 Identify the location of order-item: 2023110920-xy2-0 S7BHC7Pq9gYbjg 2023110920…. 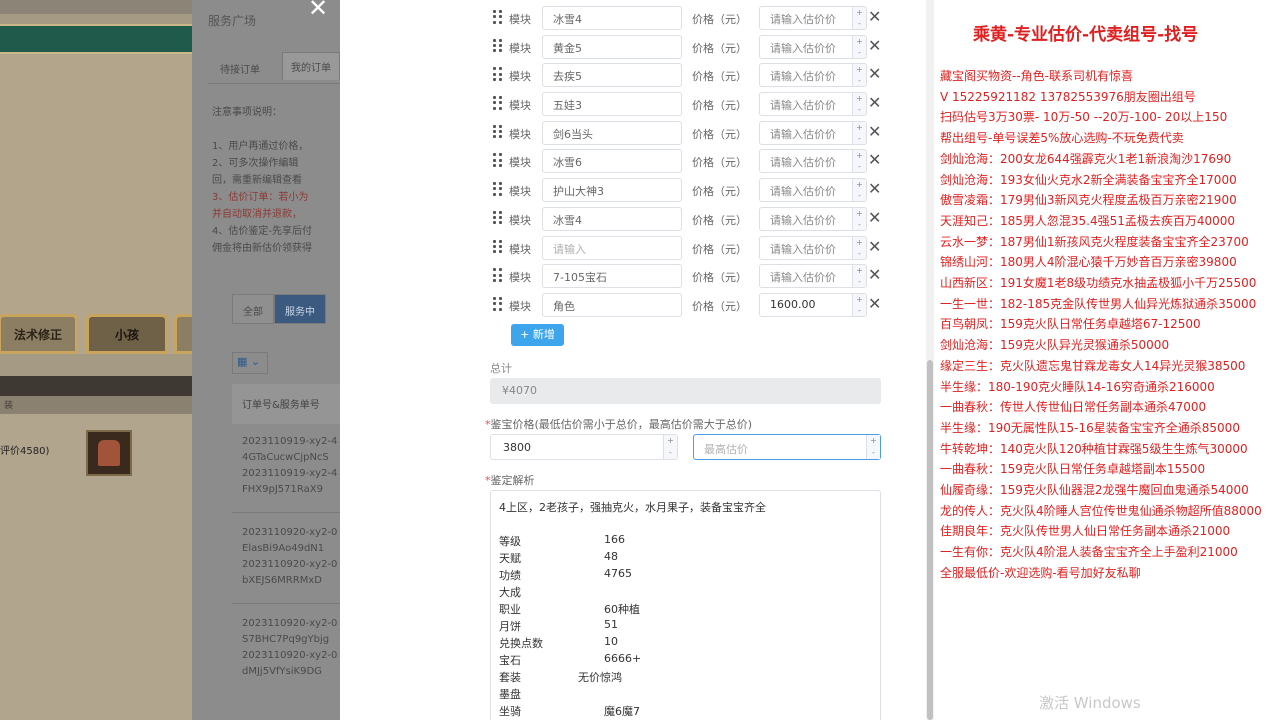
(291, 648).